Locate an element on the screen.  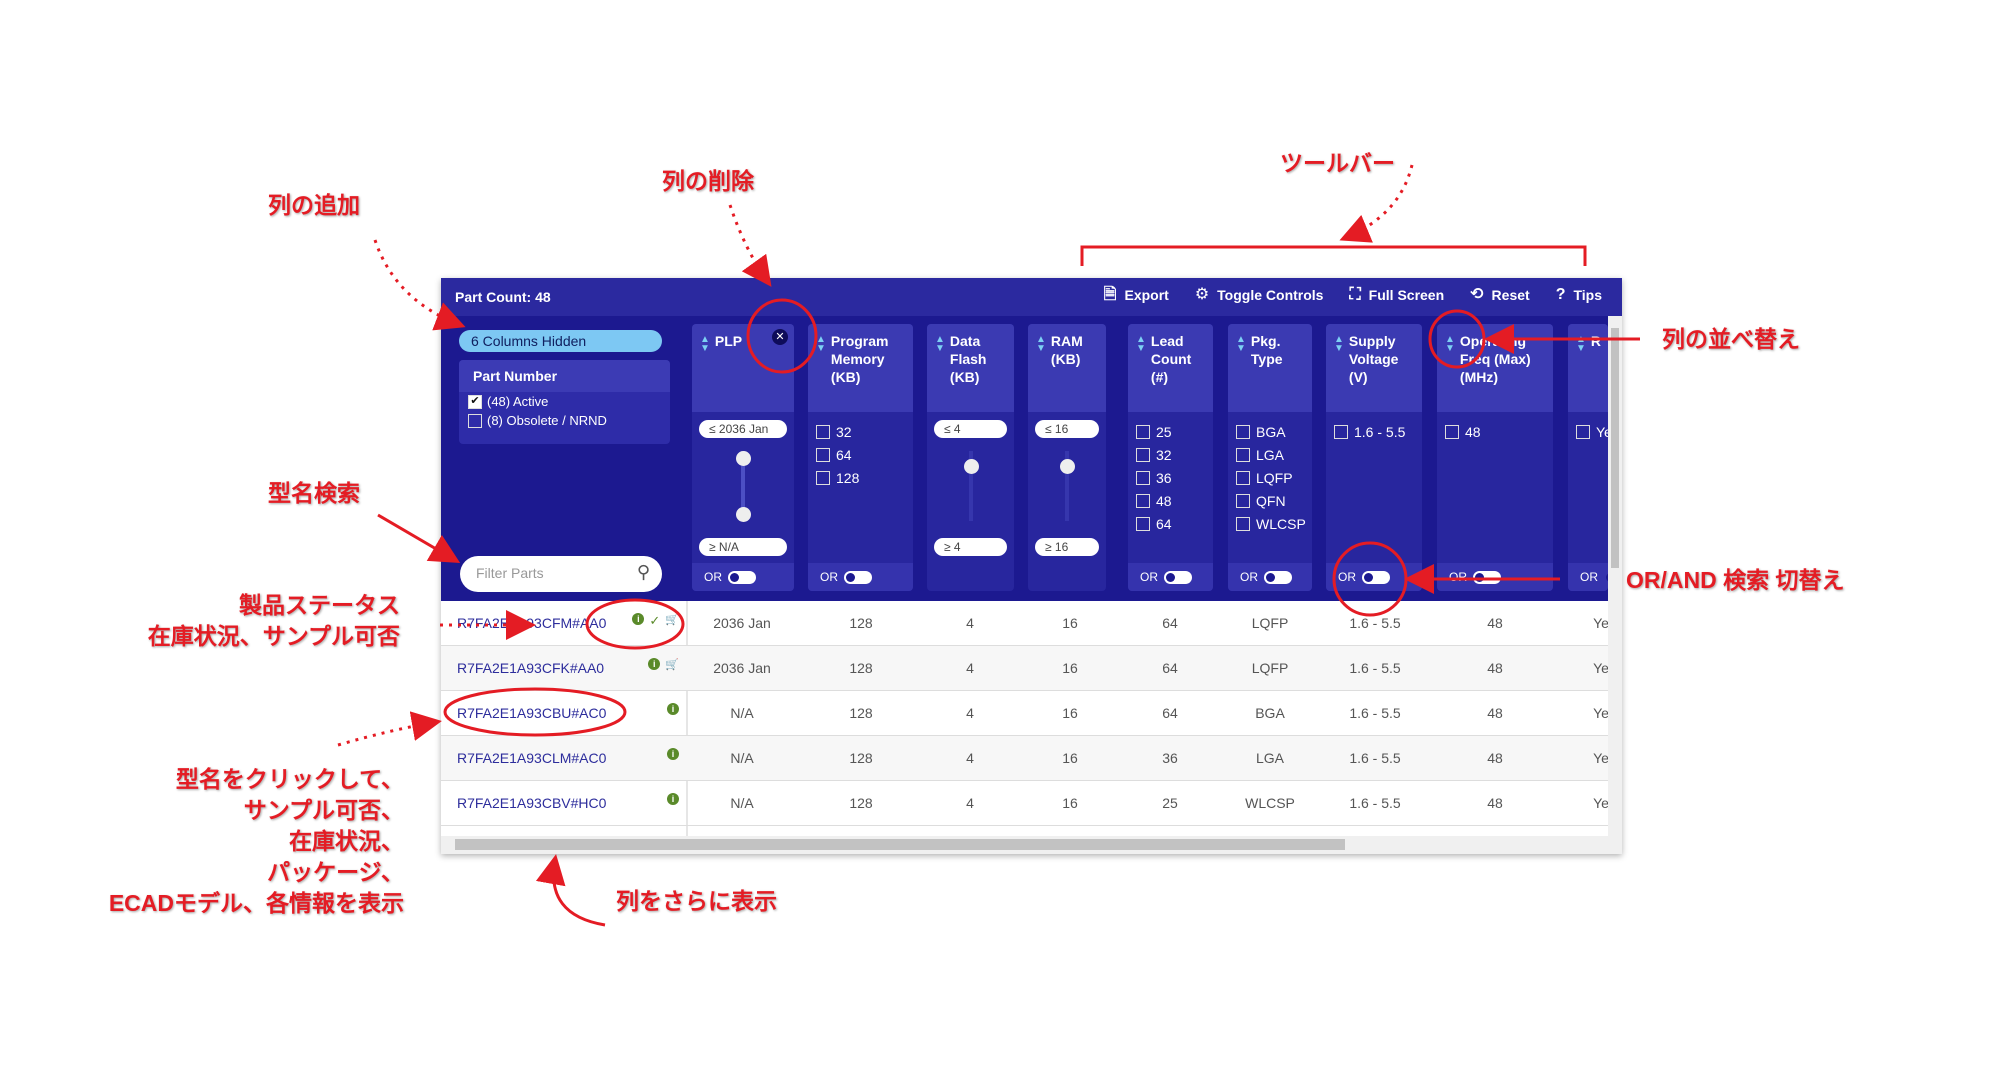
annotation-line: サンプル可否、 is located at coordinates (323, 810).